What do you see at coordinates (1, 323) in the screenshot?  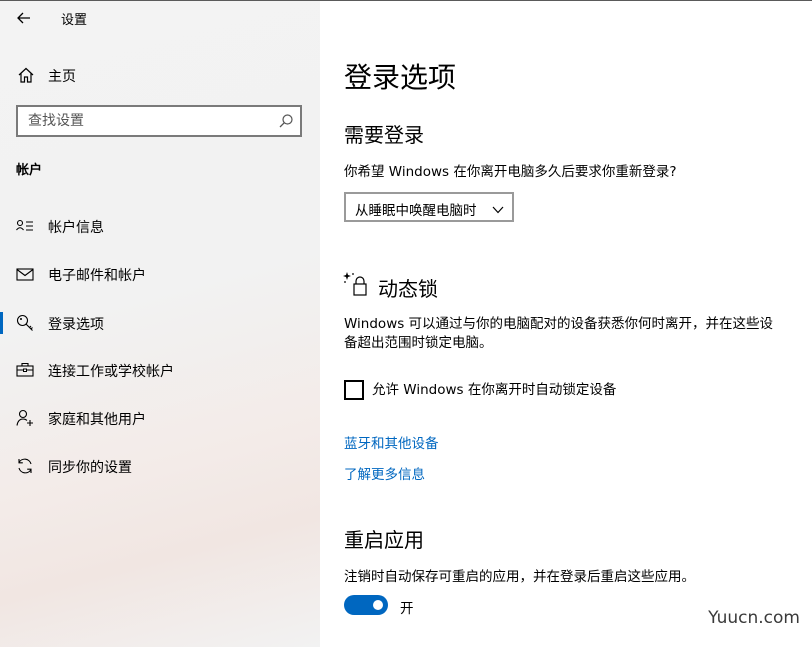 I see `selection-indicator` at bounding box center [1, 323].